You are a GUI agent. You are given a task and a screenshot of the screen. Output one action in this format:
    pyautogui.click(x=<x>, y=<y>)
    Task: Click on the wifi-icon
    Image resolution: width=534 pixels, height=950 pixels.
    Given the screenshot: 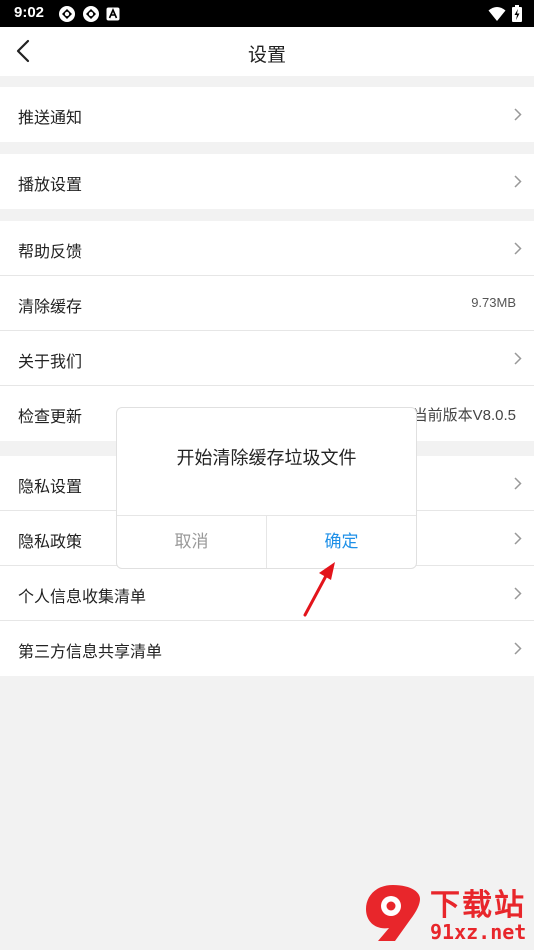 What is the action you would take?
    pyautogui.click(x=497, y=13)
    